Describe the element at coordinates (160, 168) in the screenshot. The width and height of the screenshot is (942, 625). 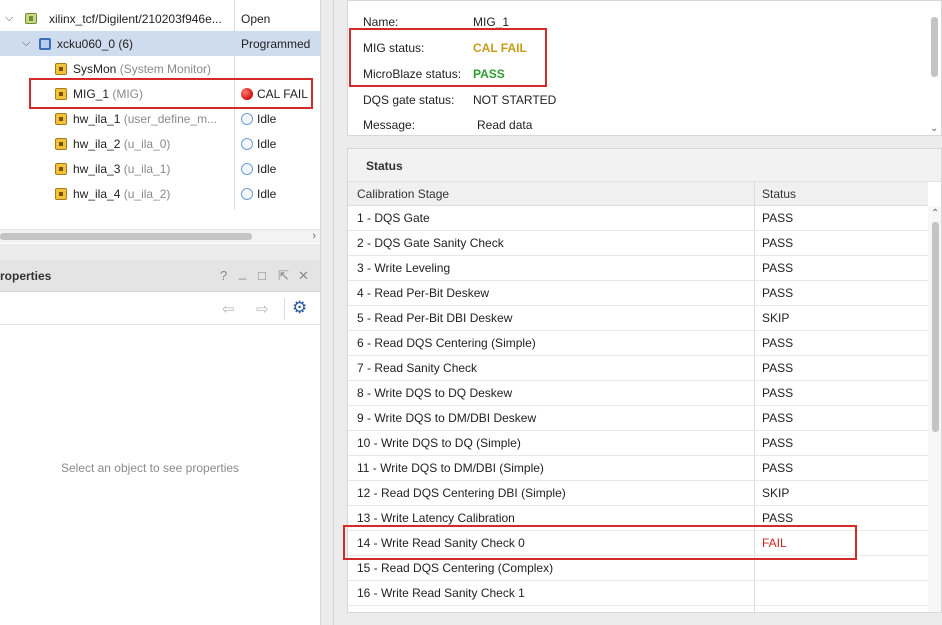
I see `tree-row-ila: hw_ila_3 (u_ila_1) Idle` at that location.